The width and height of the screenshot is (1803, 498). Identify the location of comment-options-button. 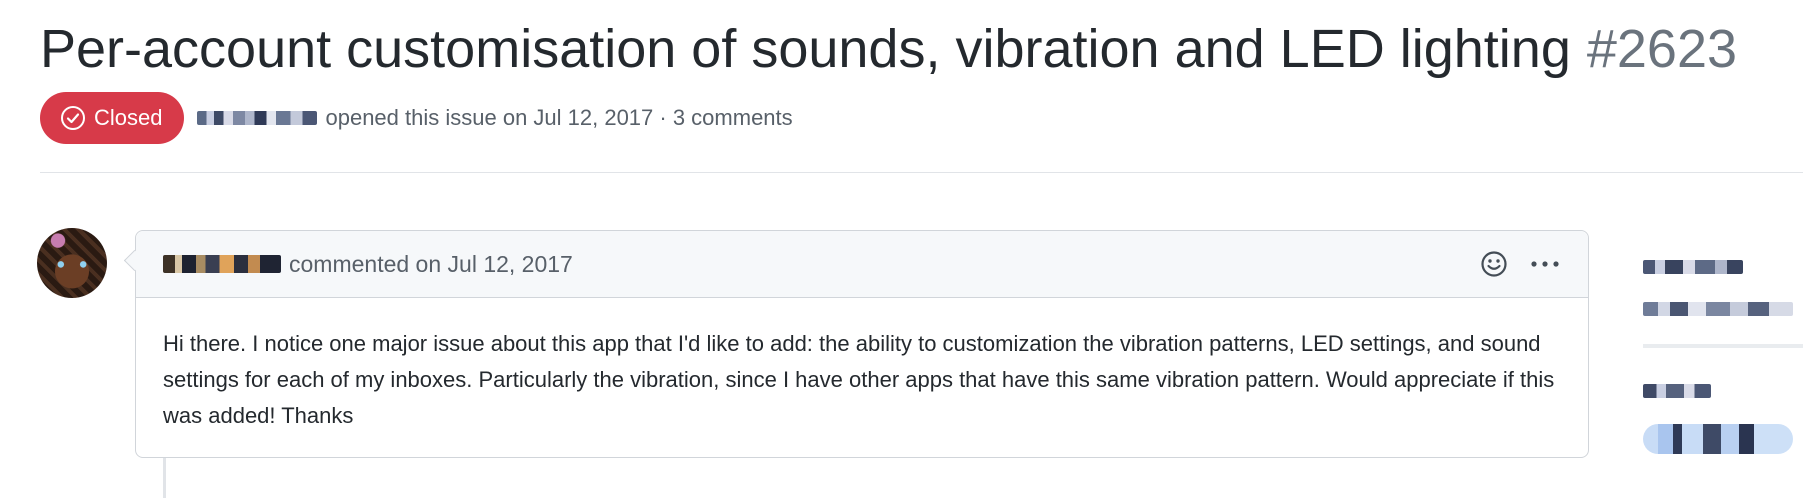
(1545, 264).